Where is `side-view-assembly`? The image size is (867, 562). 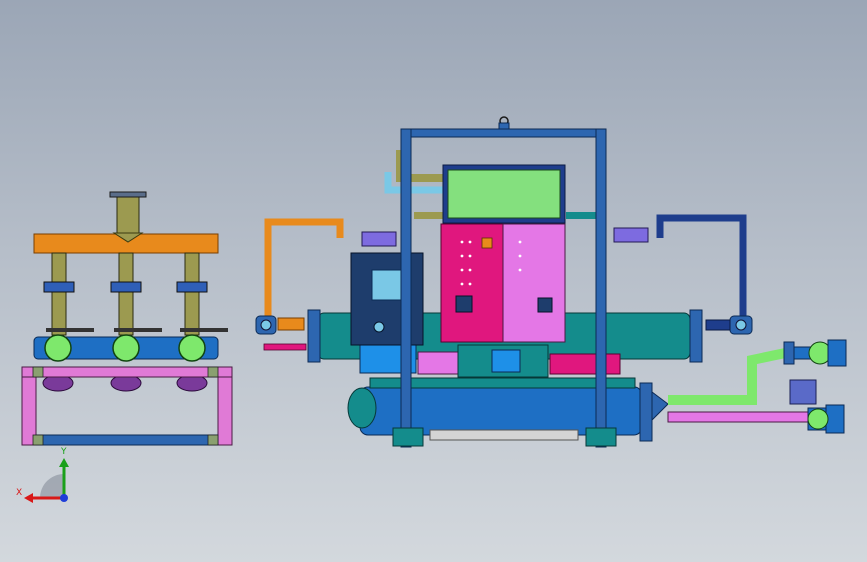
side-view-assembly is located at coordinates (127, 318).